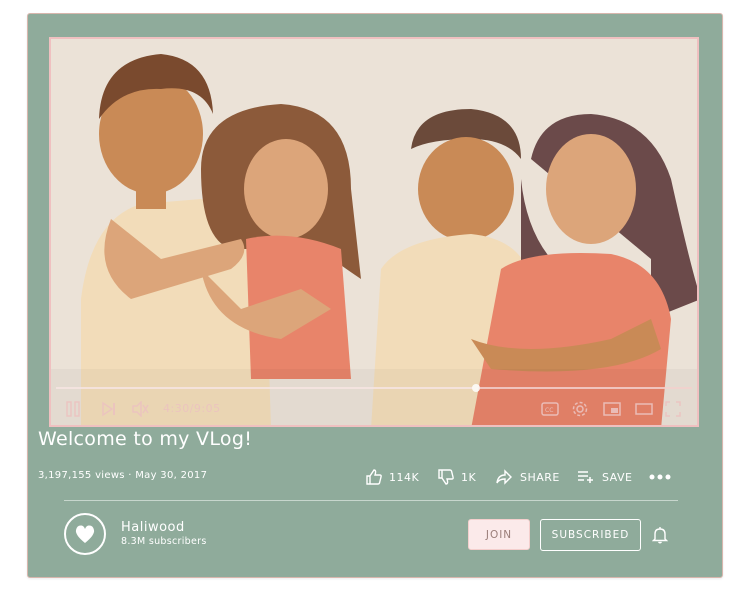 This screenshot has width=743, height=590. I want to click on subscribed-button: SUBSCRIBED, so click(590, 535).